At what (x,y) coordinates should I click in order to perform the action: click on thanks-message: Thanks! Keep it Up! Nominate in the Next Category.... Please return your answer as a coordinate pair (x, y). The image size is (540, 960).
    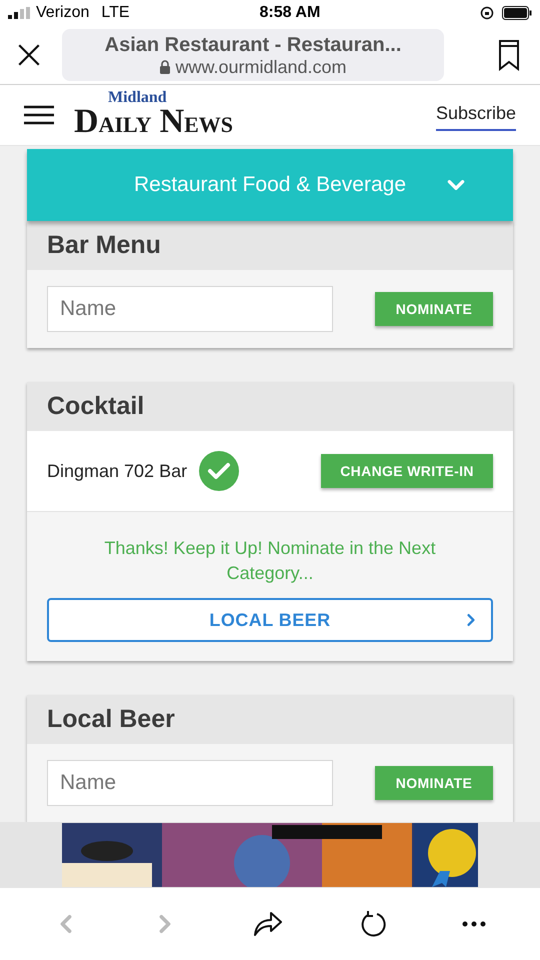
    Looking at the image, I should click on (270, 561).